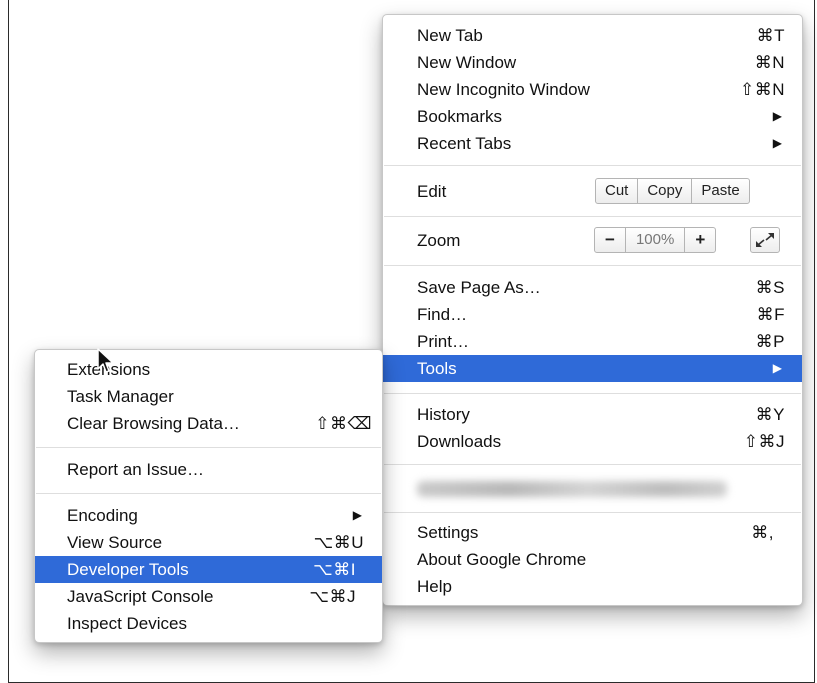 The image size is (817, 683). What do you see at coordinates (459, 441) in the screenshot?
I see `menu-item-label: Downloads` at bounding box center [459, 441].